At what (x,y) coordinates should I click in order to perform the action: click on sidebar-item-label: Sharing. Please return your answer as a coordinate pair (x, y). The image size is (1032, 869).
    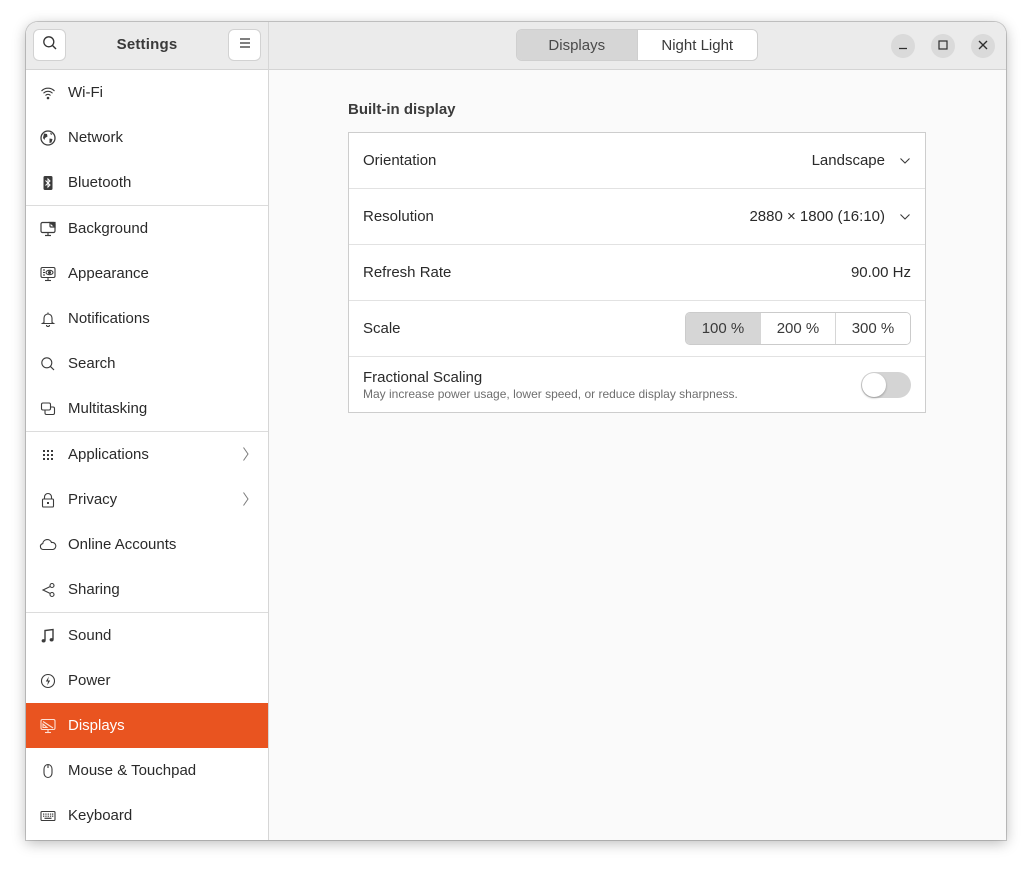
    Looking at the image, I should click on (94, 589).